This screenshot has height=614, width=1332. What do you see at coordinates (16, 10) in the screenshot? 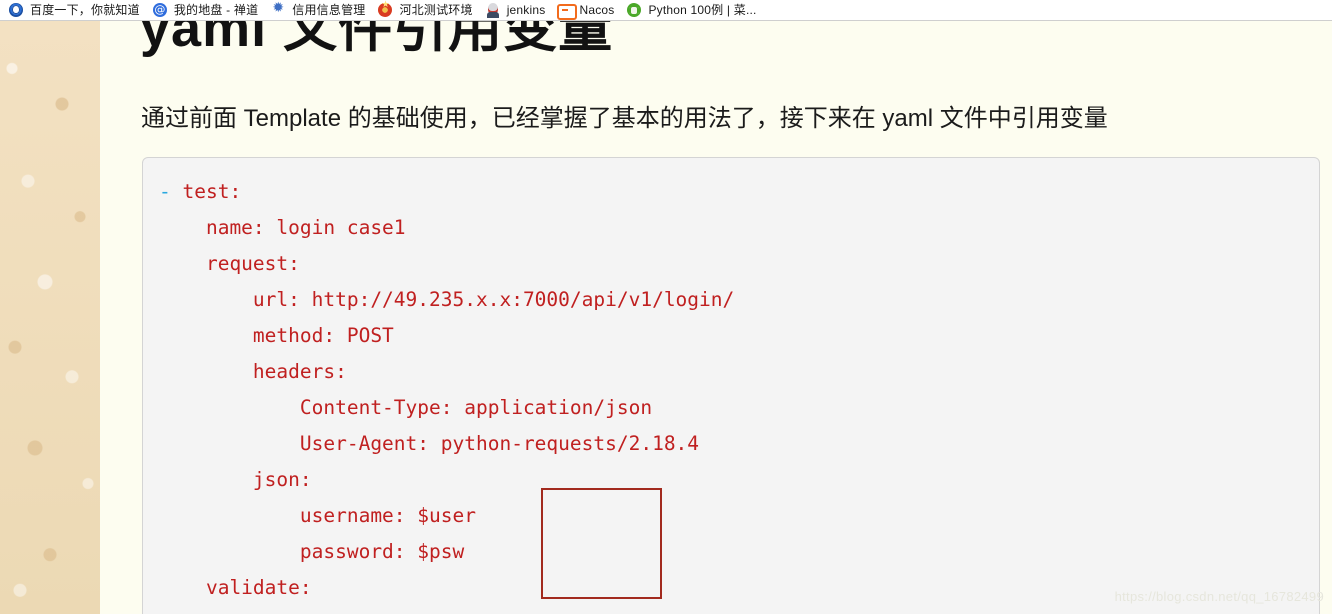
I see `baidu-favicon-icon` at bounding box center [16, 10].